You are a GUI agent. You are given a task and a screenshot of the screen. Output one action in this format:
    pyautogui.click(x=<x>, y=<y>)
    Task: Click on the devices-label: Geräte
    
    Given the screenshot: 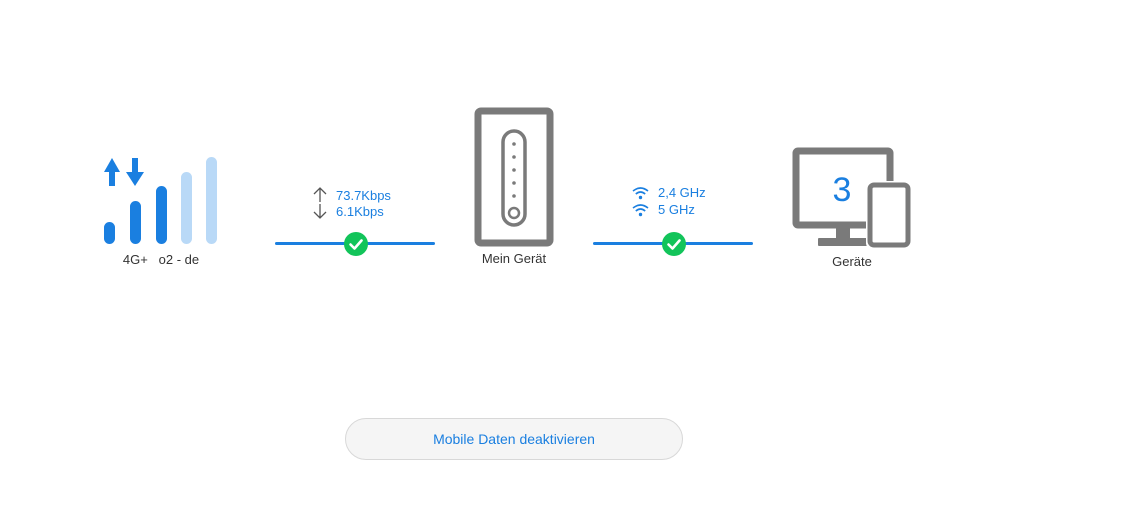 What is the action you would take?
    pyautogui.click(x=852, y=261)
    